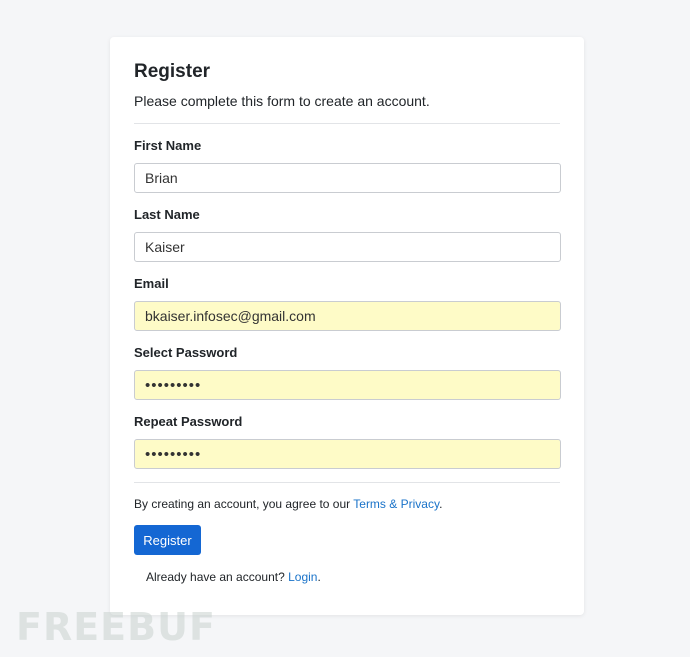  I want to click on email-group: Email, so click(347, 303).